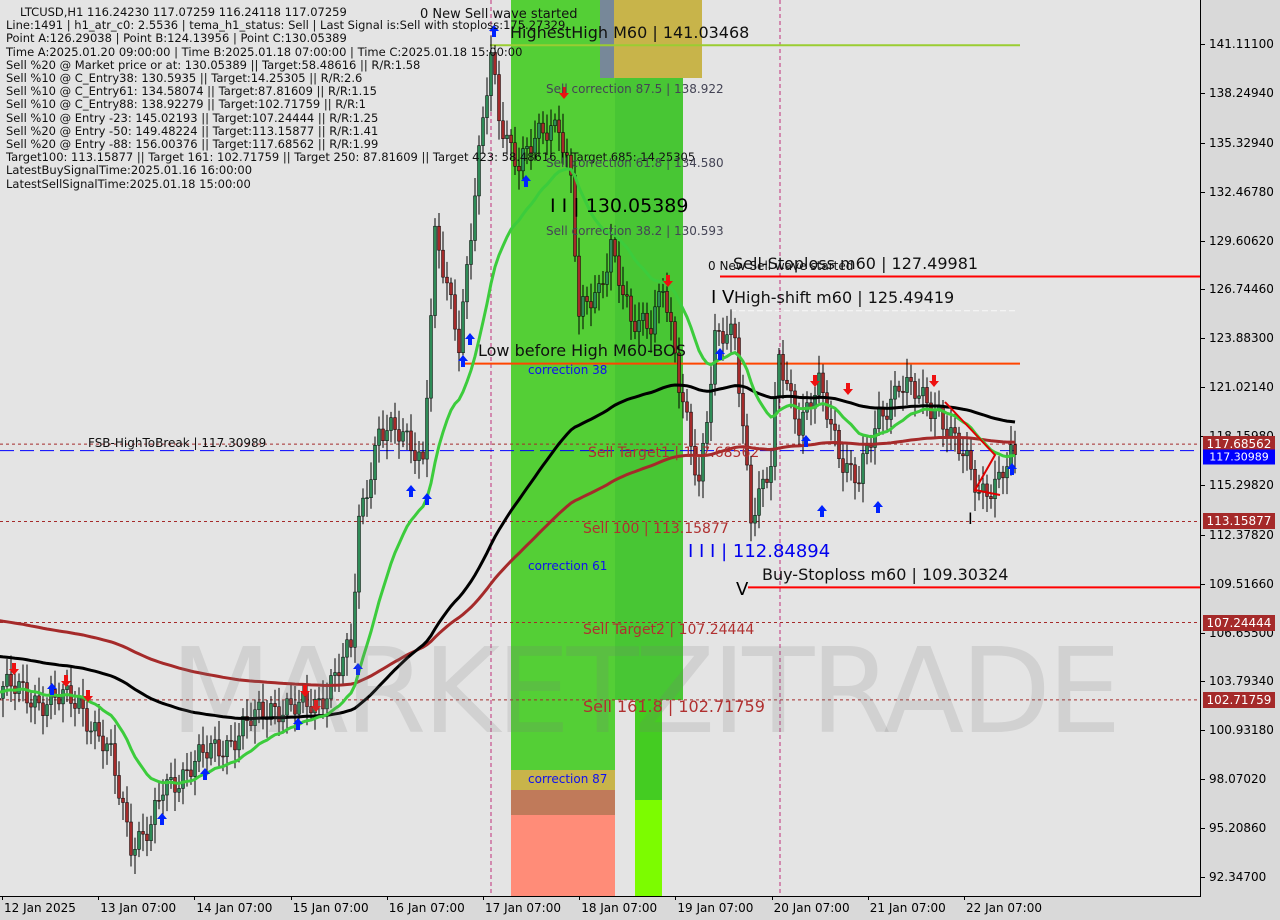 The width and height of the screenshot is (1280, 920). What do you see at coordinates (714, 905) in the screenshot?
I see `time-tick: 19 Jan 07:00` at bounding box center [714, 905].